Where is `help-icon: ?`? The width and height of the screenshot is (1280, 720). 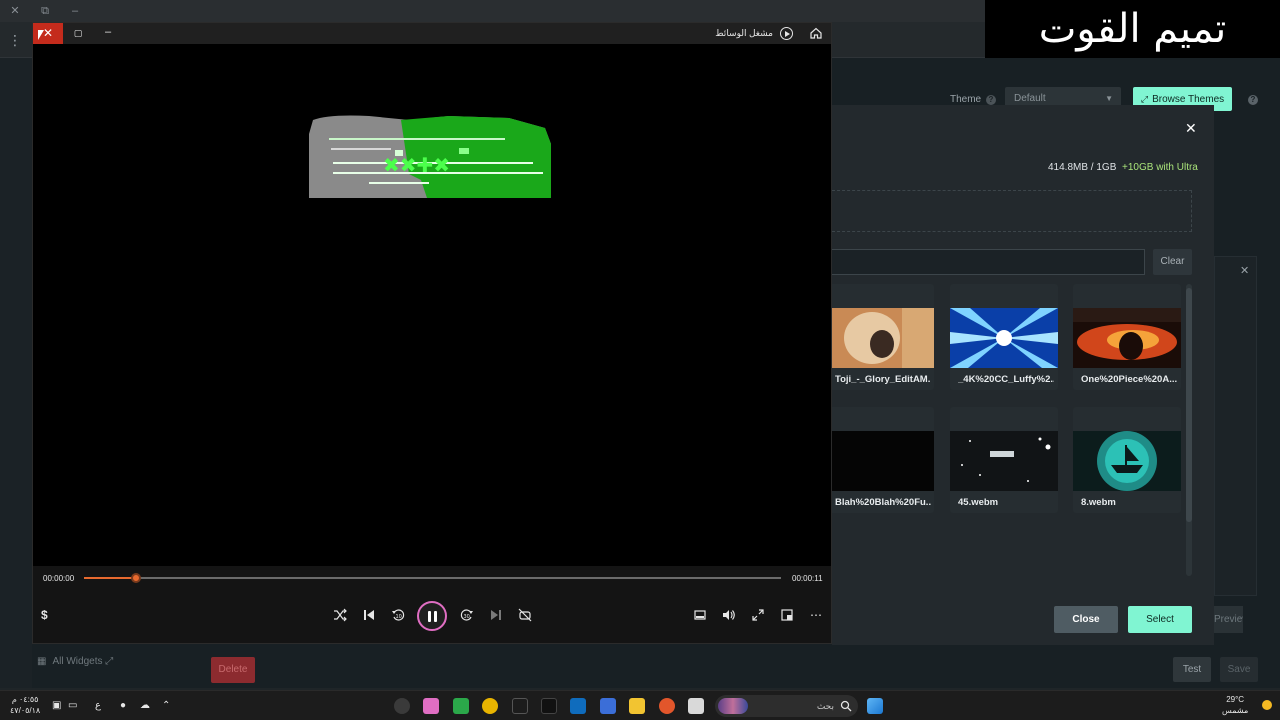 help-icon: ? is located at coordinates (1253, 100).